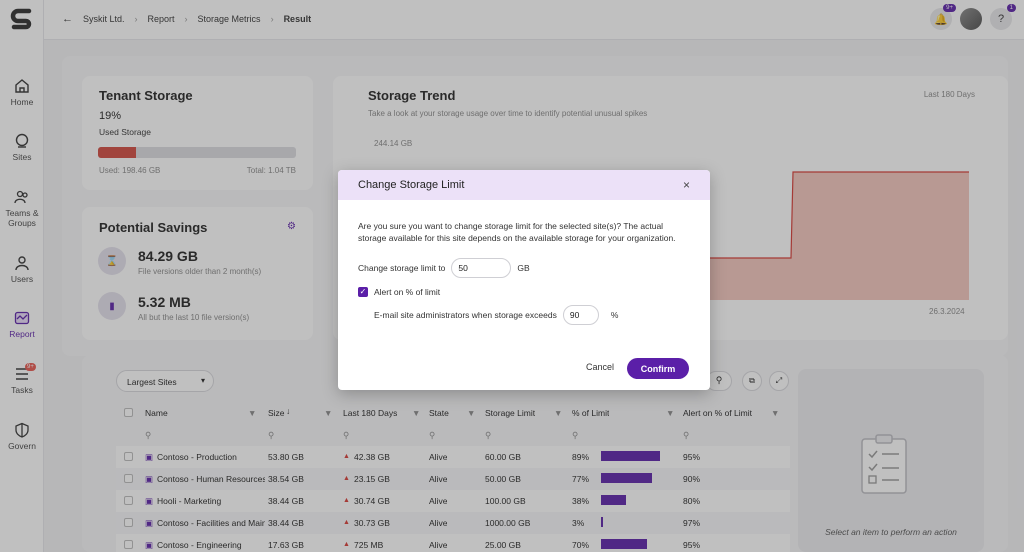 The height and width of the screenshot is (552, 1024). What do you see at coordinates (686, 185) in the screenshot?
I see `close-icon: ×` at bounding box center [686, 185].